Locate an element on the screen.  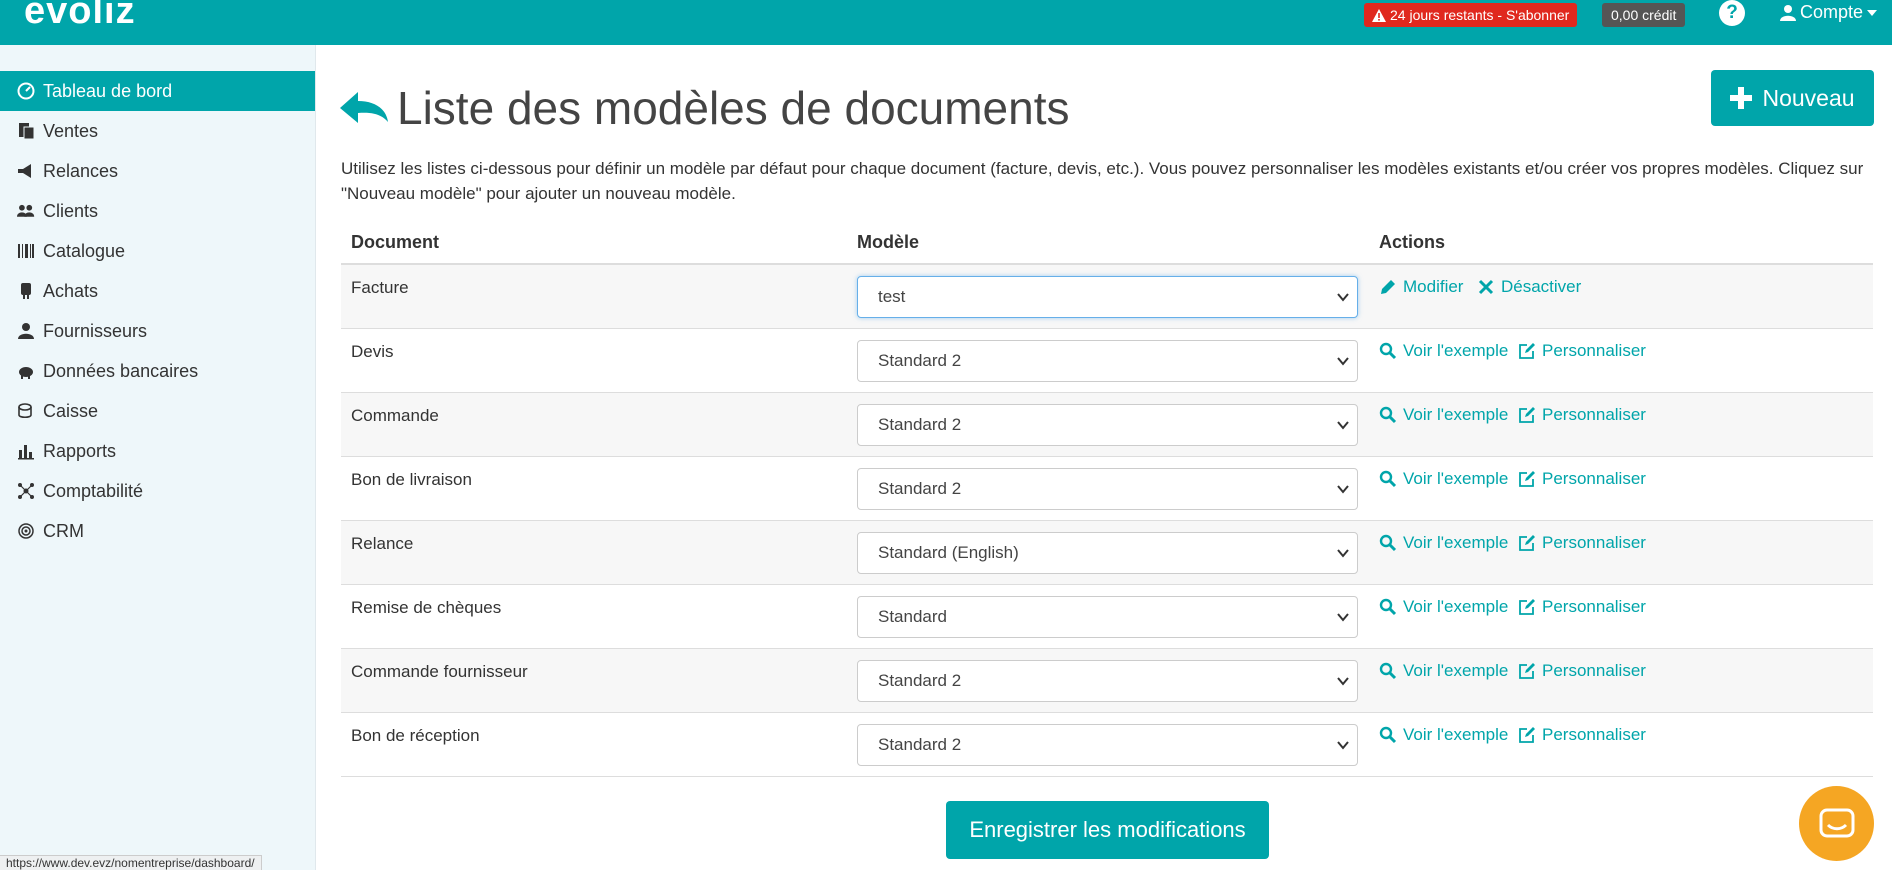
sidebar-item-label: Tableau de bord is located at coordinates (108, 90).